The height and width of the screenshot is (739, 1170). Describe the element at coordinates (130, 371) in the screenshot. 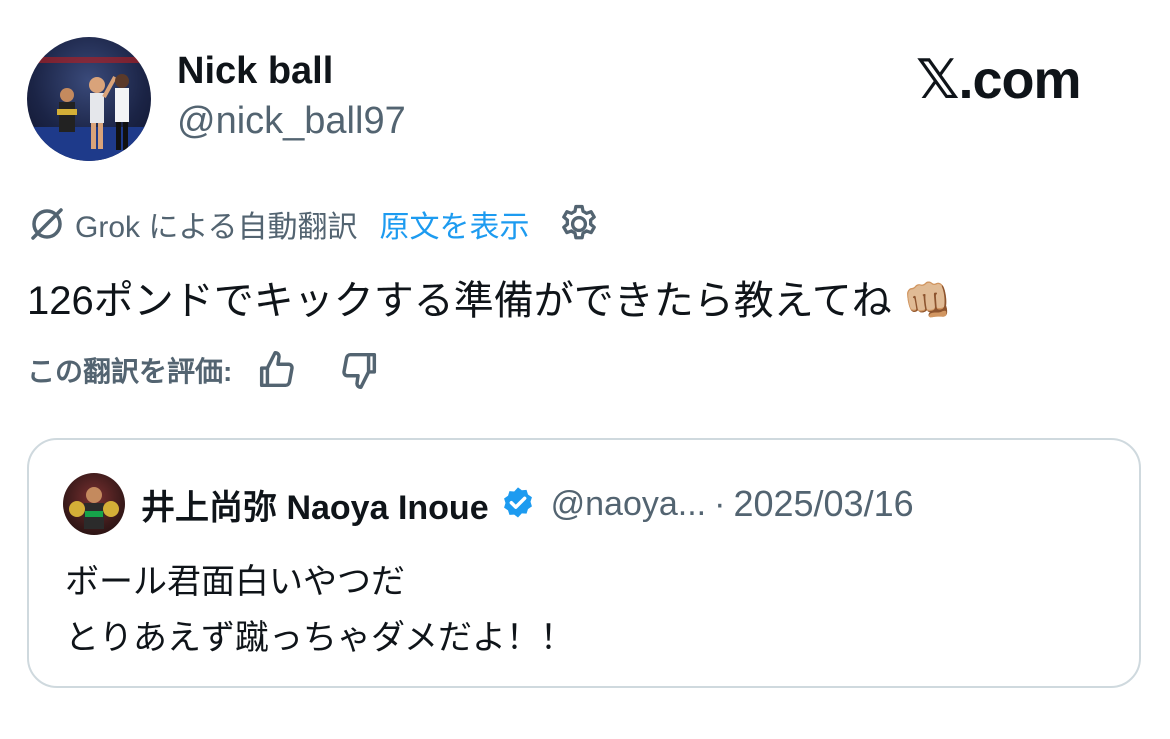

I see `rating-label: この翻訳を評価:` at that location.